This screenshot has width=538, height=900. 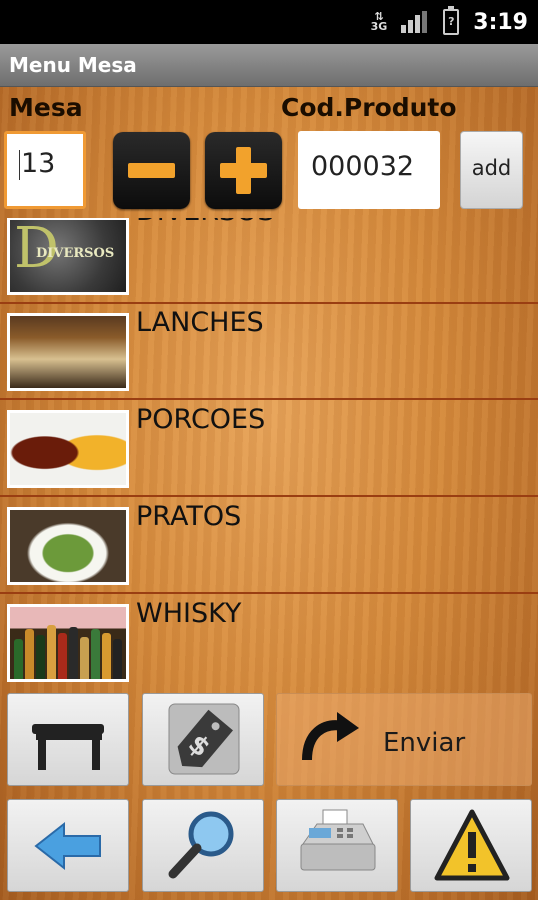 What do you see at coordinates (38, 163) in the screenshot?
I see `mesa-value: 13` at bounding box center [38, 163].